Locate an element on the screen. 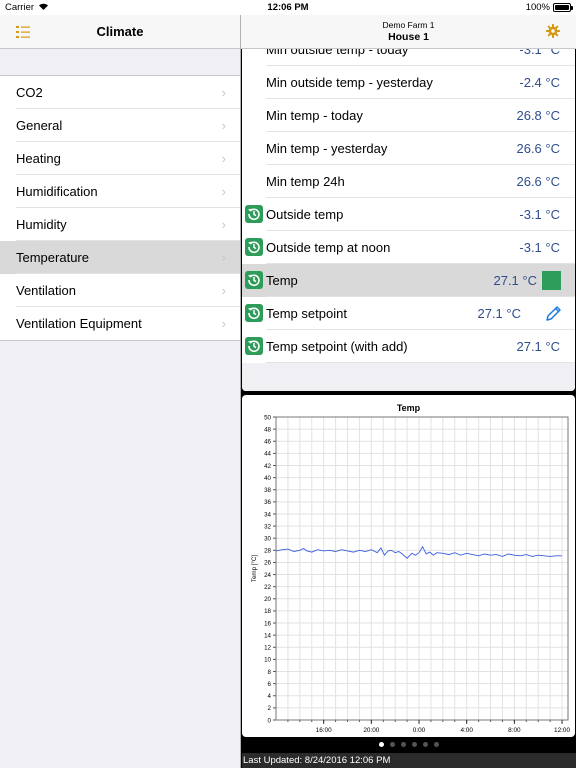 This screenshot has width=576, height=768. left-nav-title: Climate is located at coordinates (120, 31).